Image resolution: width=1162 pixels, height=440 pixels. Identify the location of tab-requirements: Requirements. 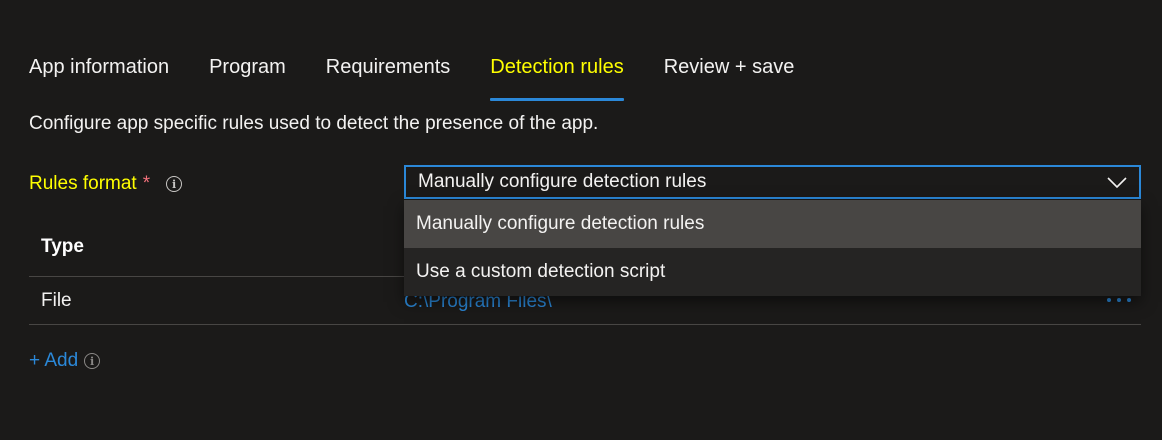
(388, 72).